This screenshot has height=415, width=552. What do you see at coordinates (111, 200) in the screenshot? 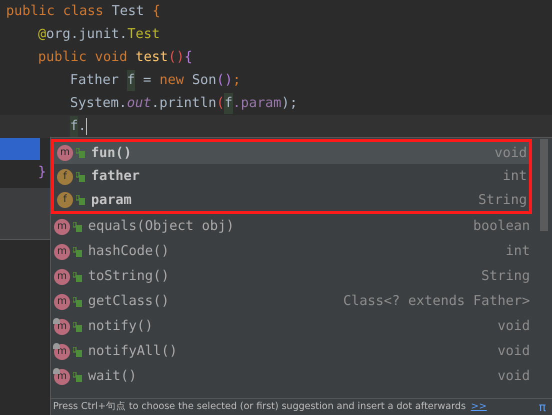
I see `suggestion-name: param` at bounding box center [111, 200].